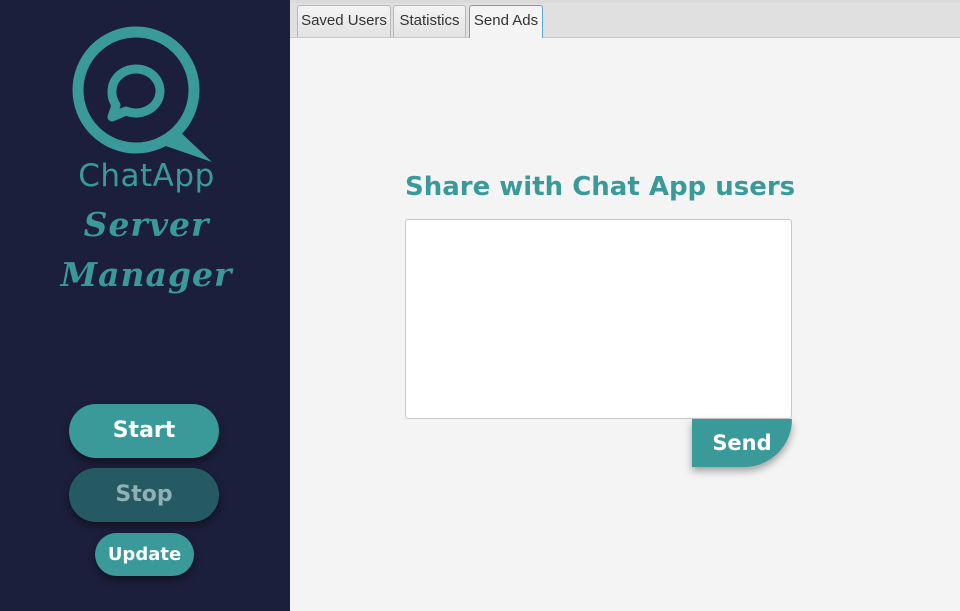  What do you see at coordinates (142, 94) in the screenshot?
I see `chat-bubble-logo-icon` at bounding box center [142, 94].